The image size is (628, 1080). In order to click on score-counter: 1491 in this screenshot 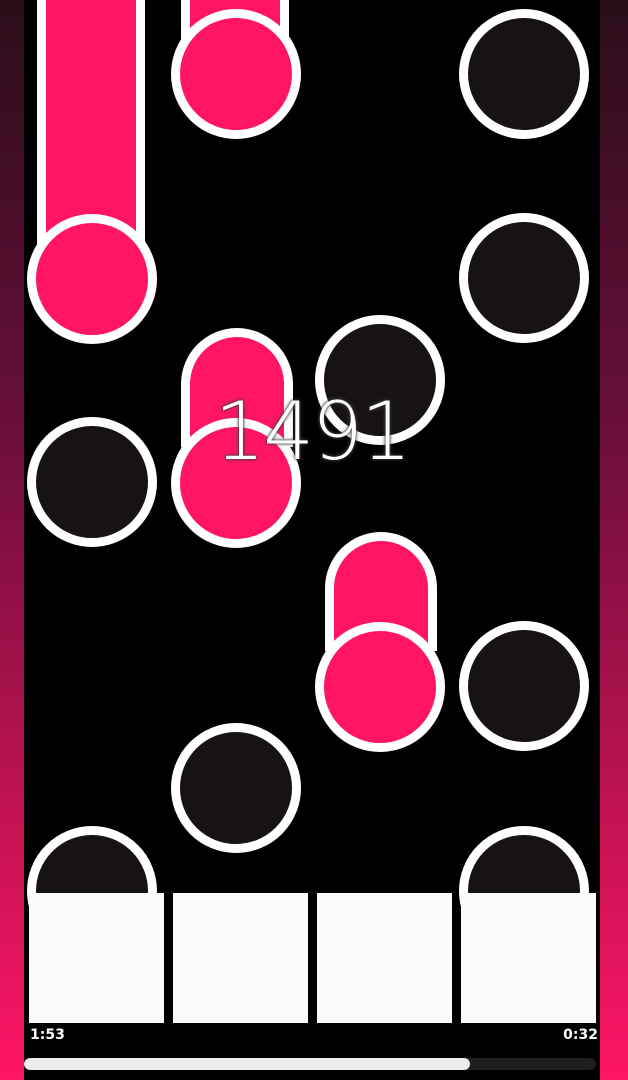, I will do `click(313, 431)`.